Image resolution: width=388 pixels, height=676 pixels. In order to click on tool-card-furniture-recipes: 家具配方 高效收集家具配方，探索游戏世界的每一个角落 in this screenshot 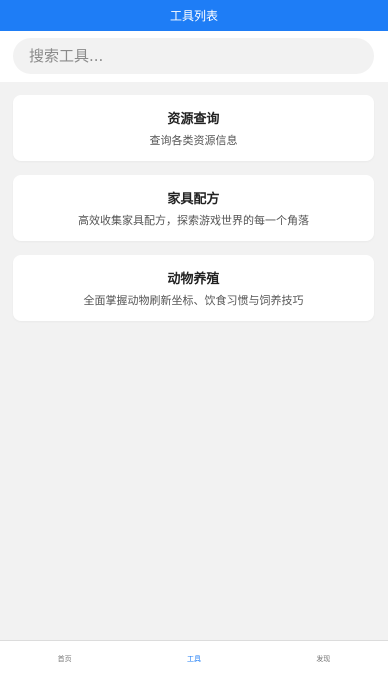, I will do `click(193, 208)`.